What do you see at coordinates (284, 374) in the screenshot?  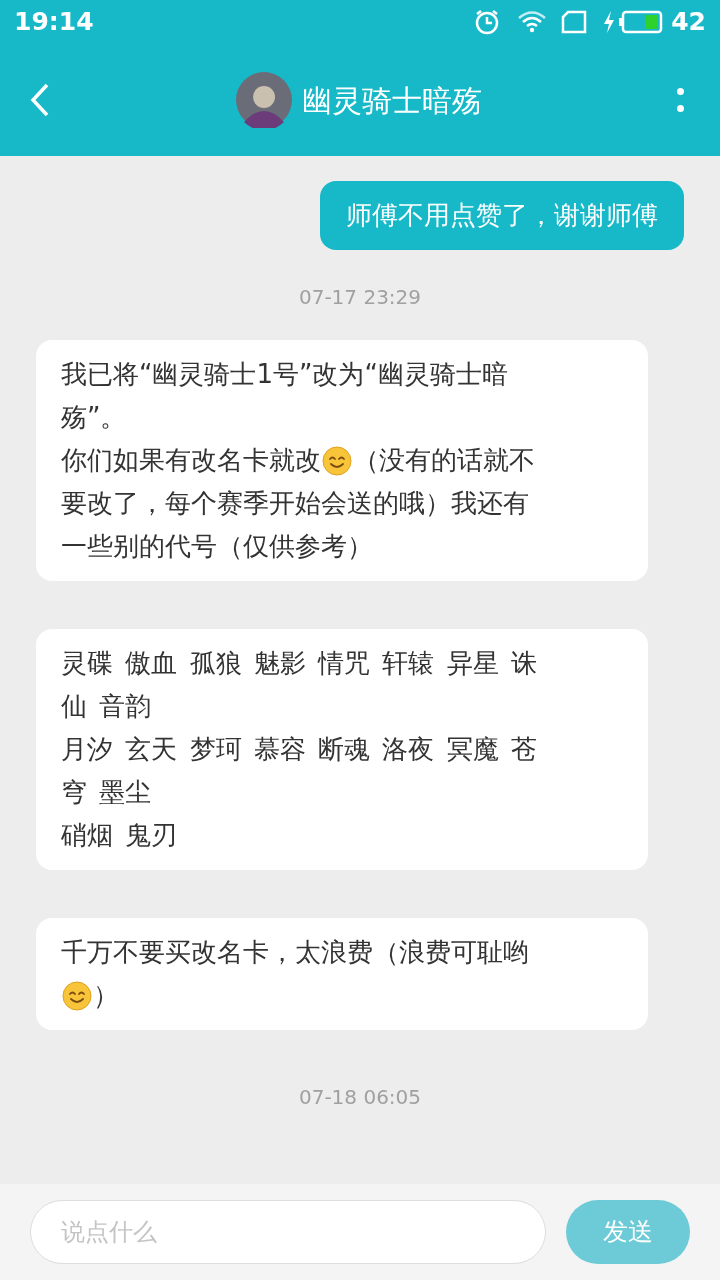 I see `message-text: 我已将“幽灵骑士1号”改为“幽灵骑士暗` at bounding box center [284, 374].